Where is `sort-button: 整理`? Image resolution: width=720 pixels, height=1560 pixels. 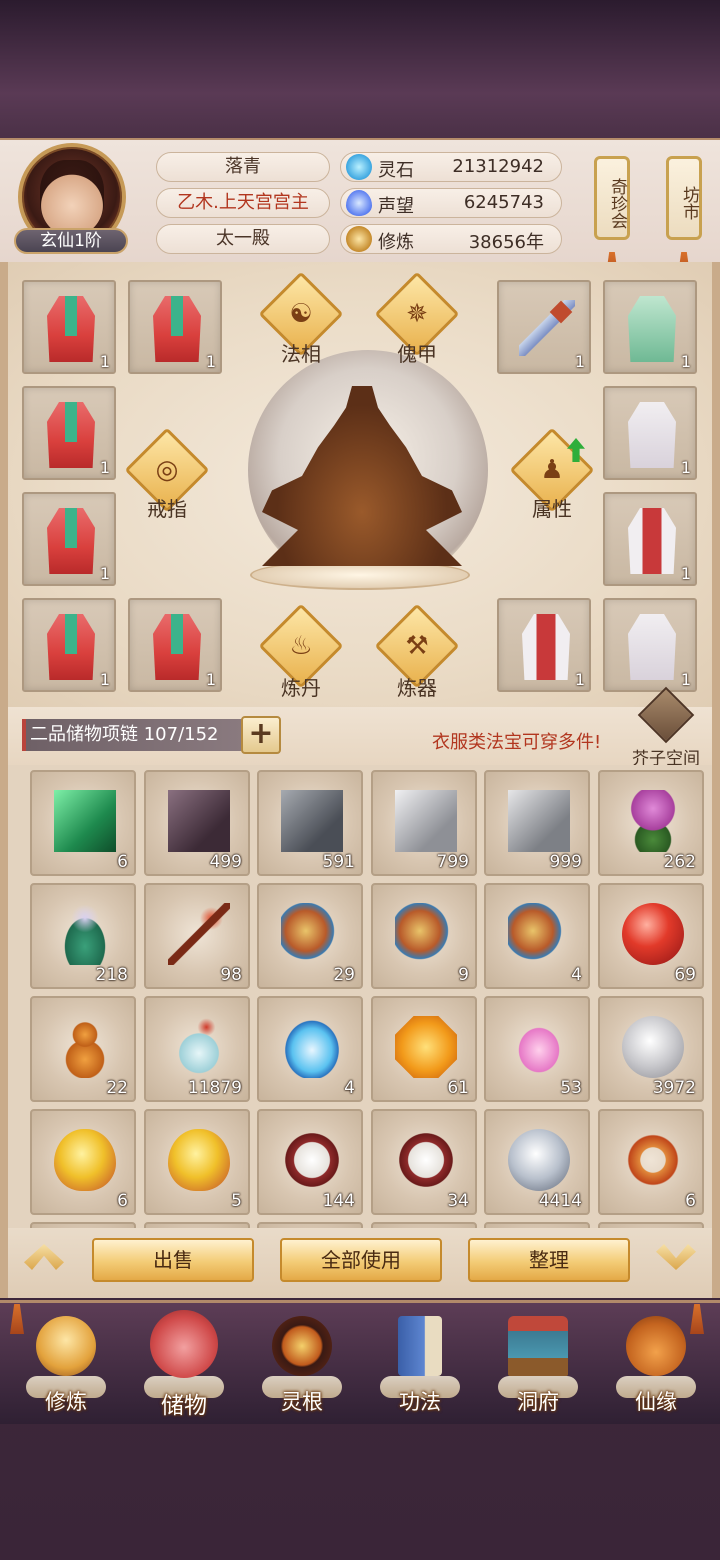
sort-button: 整理 is located at coordinates (549, 1260).